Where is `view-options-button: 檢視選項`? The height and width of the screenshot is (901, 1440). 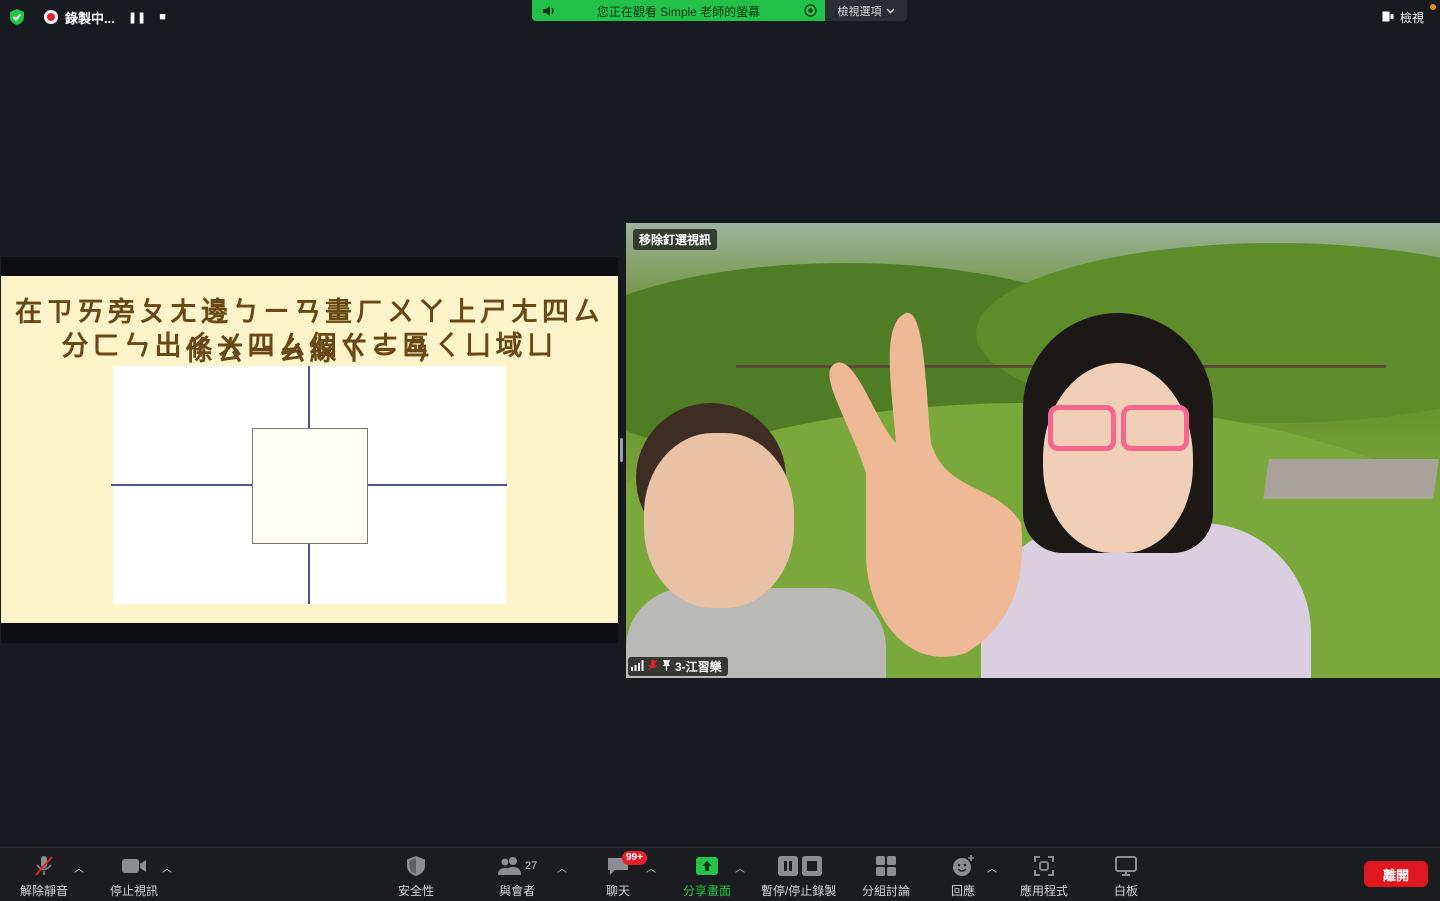
view-options-button: 檢視選項 is located at coordinates (866, 10).